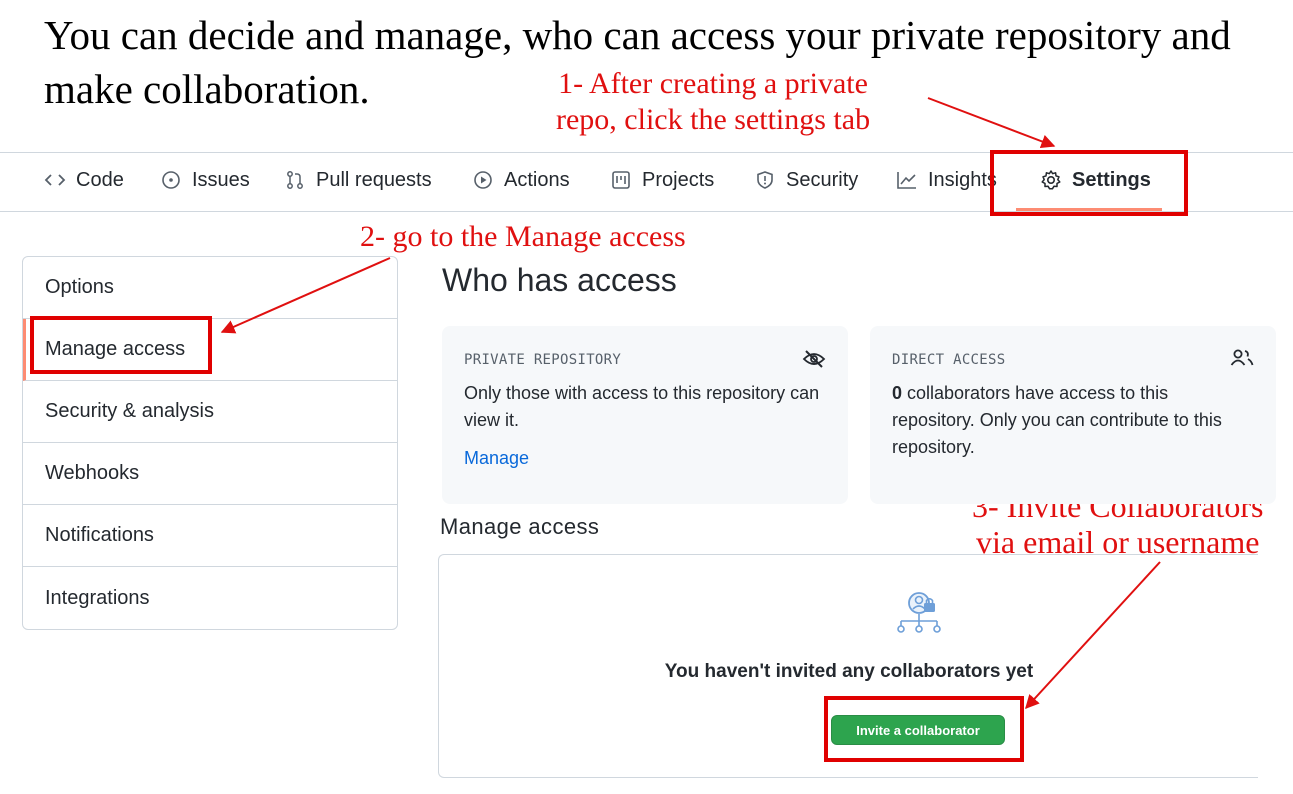 The height and width of the screenshot is (794, 1293). What do you see at coordinates (55, 180) in the screenshot?
I see `code-icon` at bounding box center [55, 180].